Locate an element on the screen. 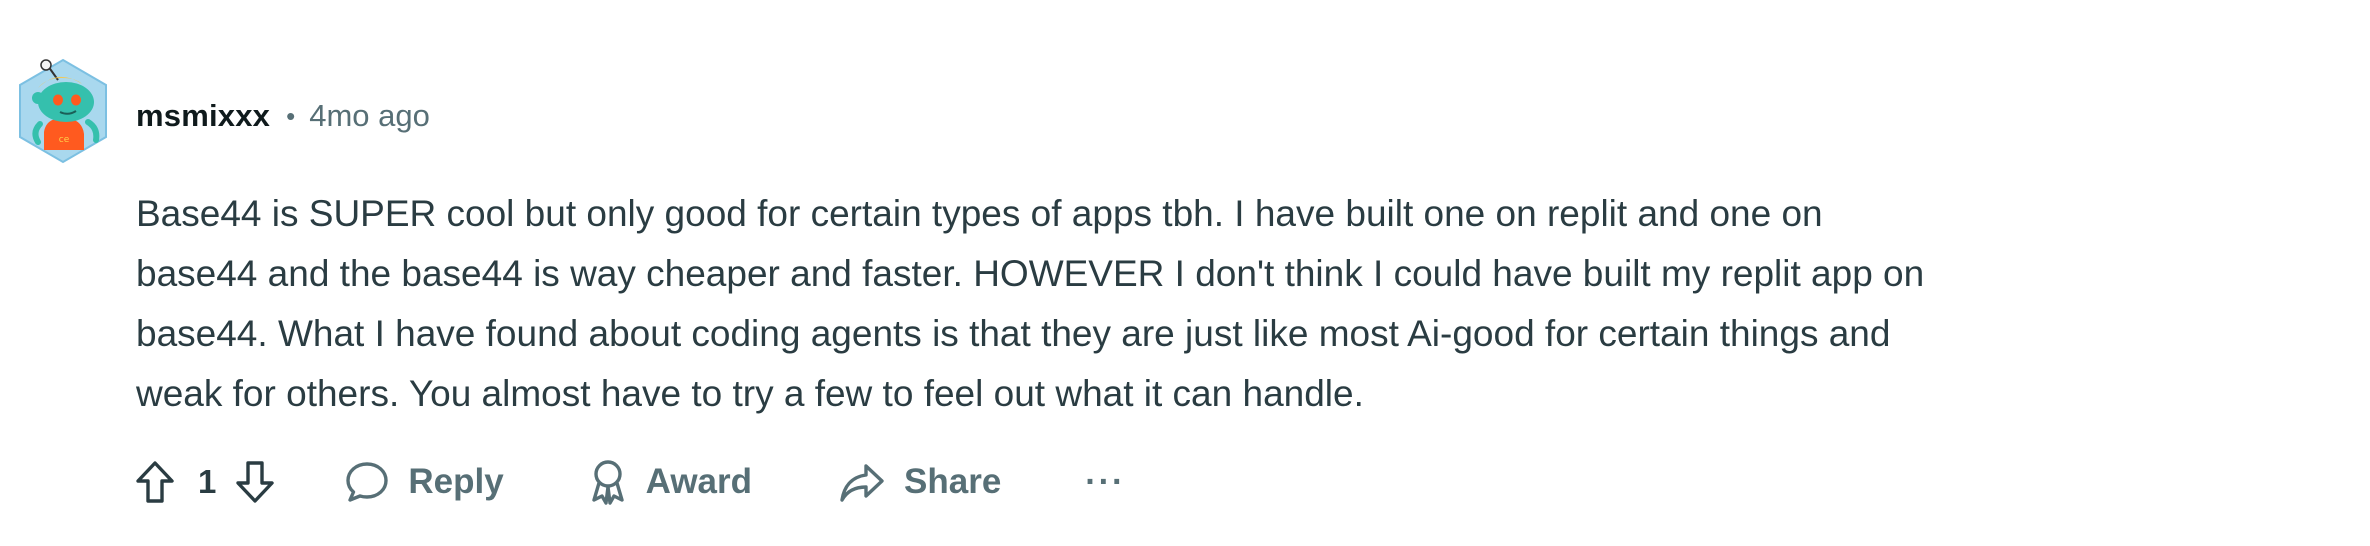 The width and height of the screenshot is (2370, 546). reply-button: Reply is located at coordinates (424, 482).